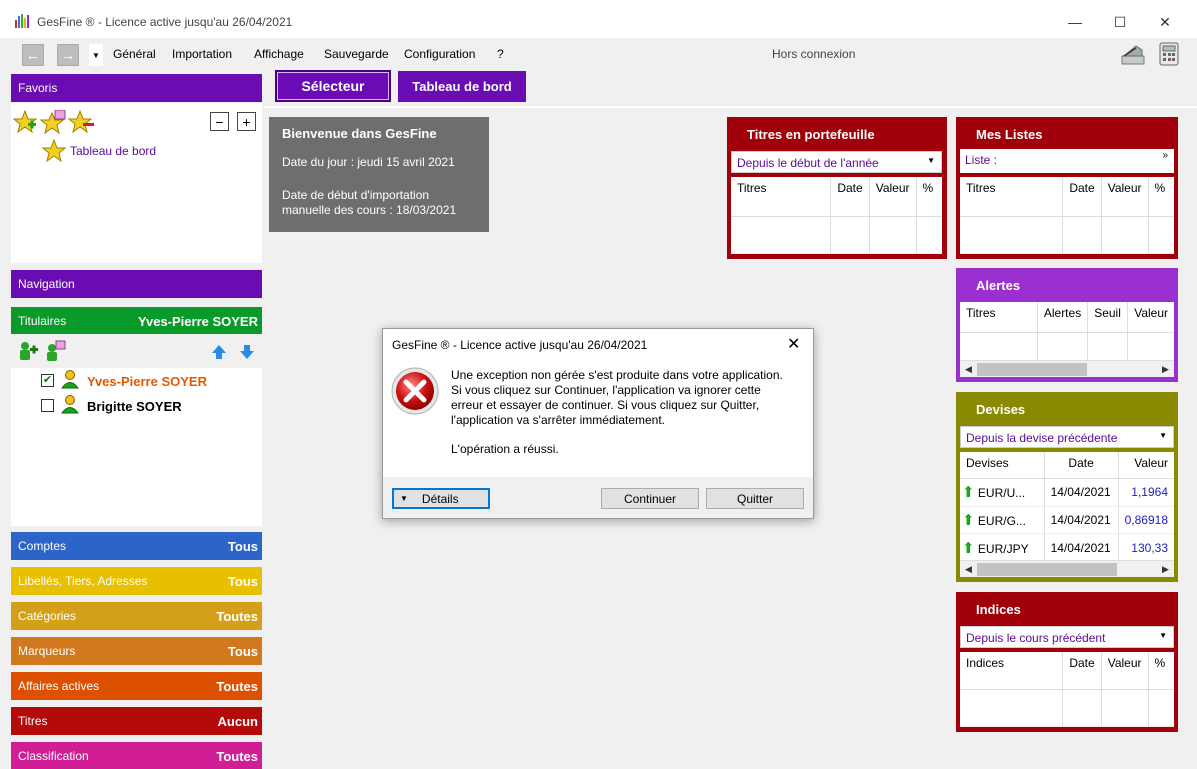  I want to click on person-name: Yves-Pierre SOYER, so click(147, 381).